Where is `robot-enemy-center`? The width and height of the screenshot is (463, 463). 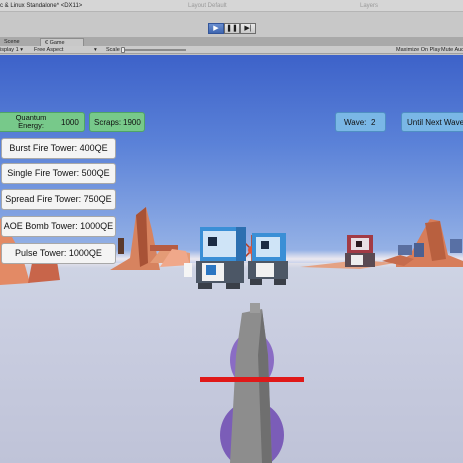
robot-enemy-center is located at coordinates (268, 259).